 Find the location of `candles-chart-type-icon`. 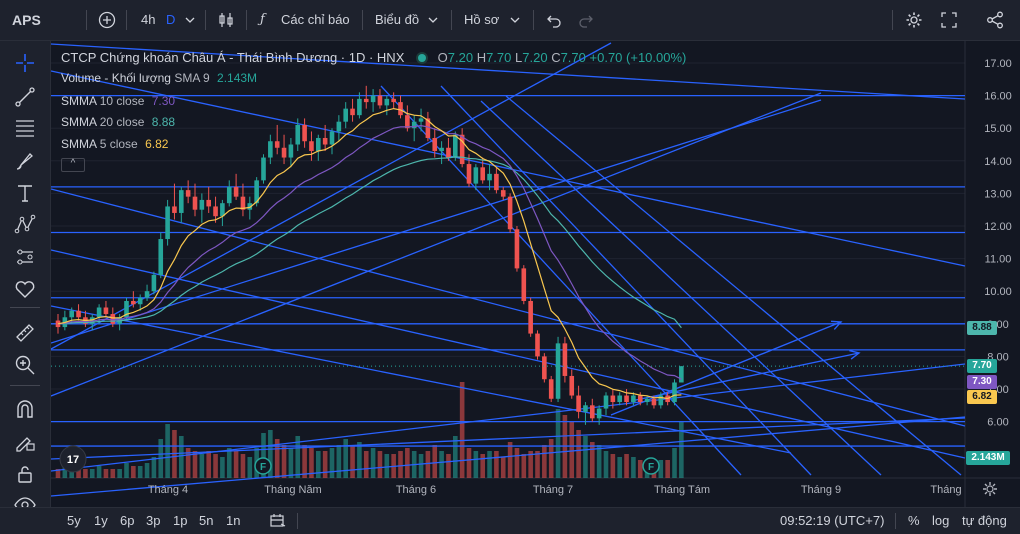

candles-chart-type-icon is located at coordinates (226, 20).